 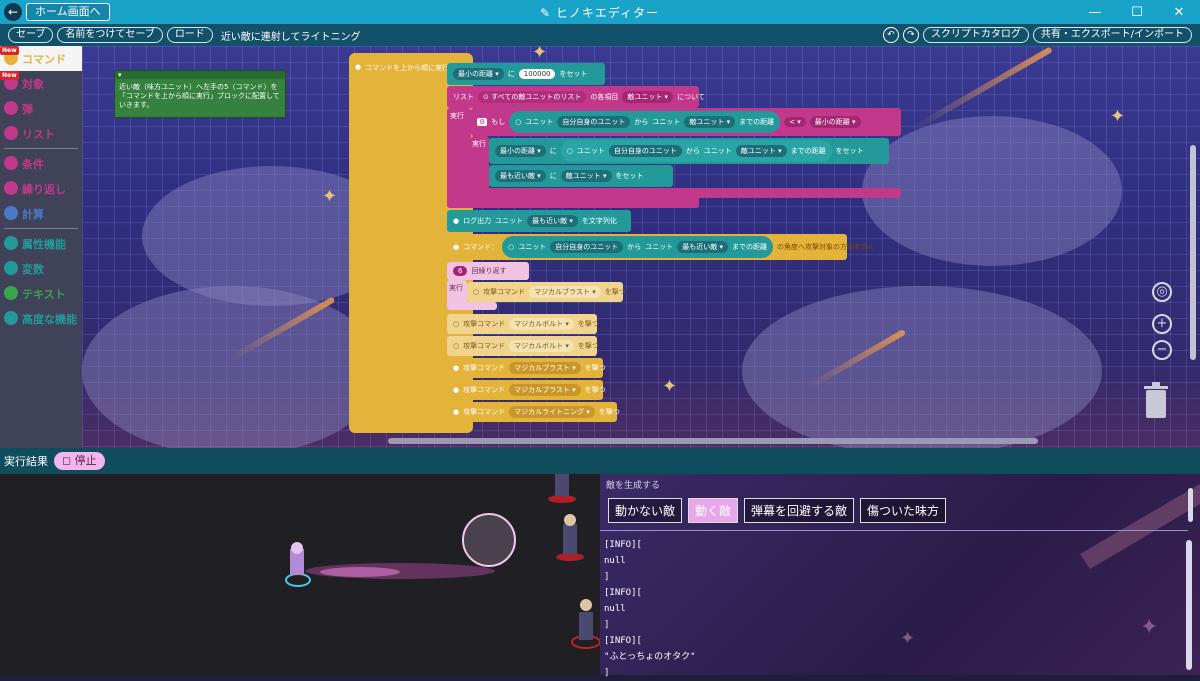 I want to click on game-stage, so click(x=300, y=574).